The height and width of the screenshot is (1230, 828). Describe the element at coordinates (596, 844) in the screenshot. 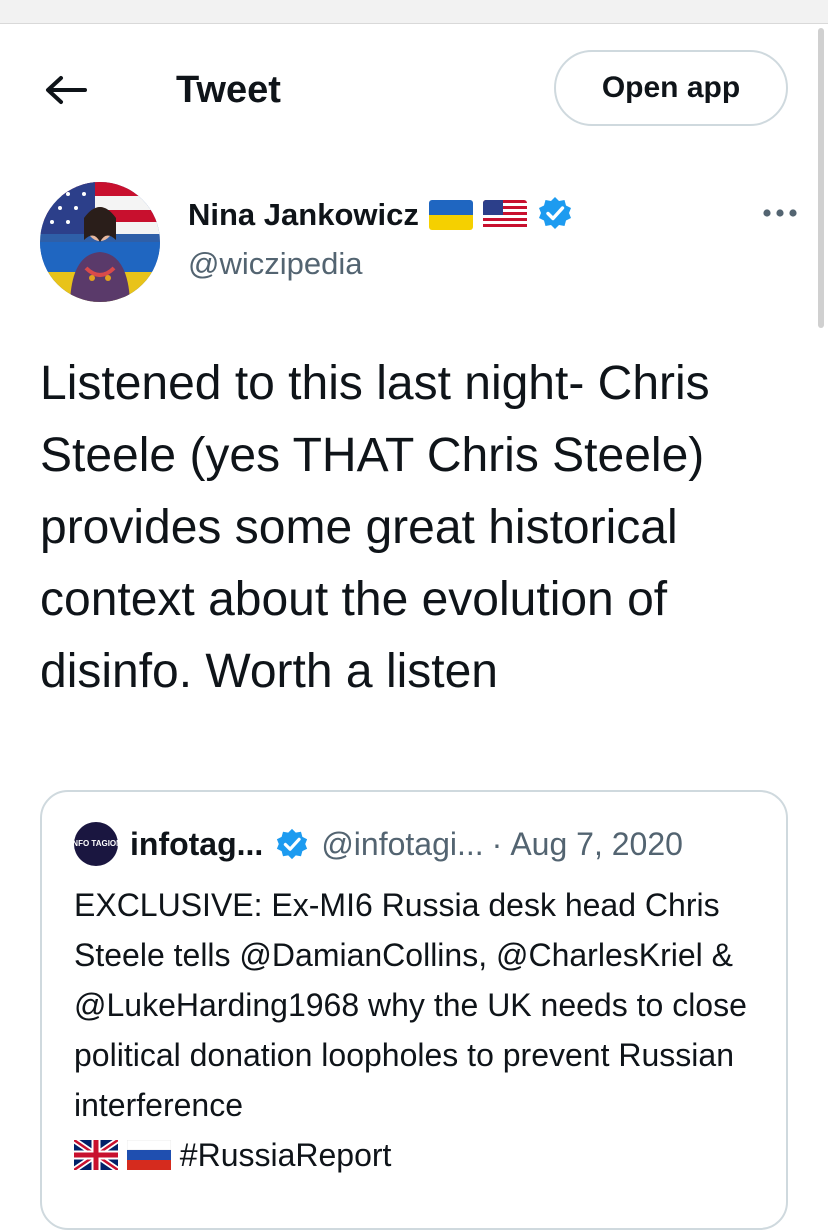

I see `quoted-date: Aug 7, 2020` at that location.